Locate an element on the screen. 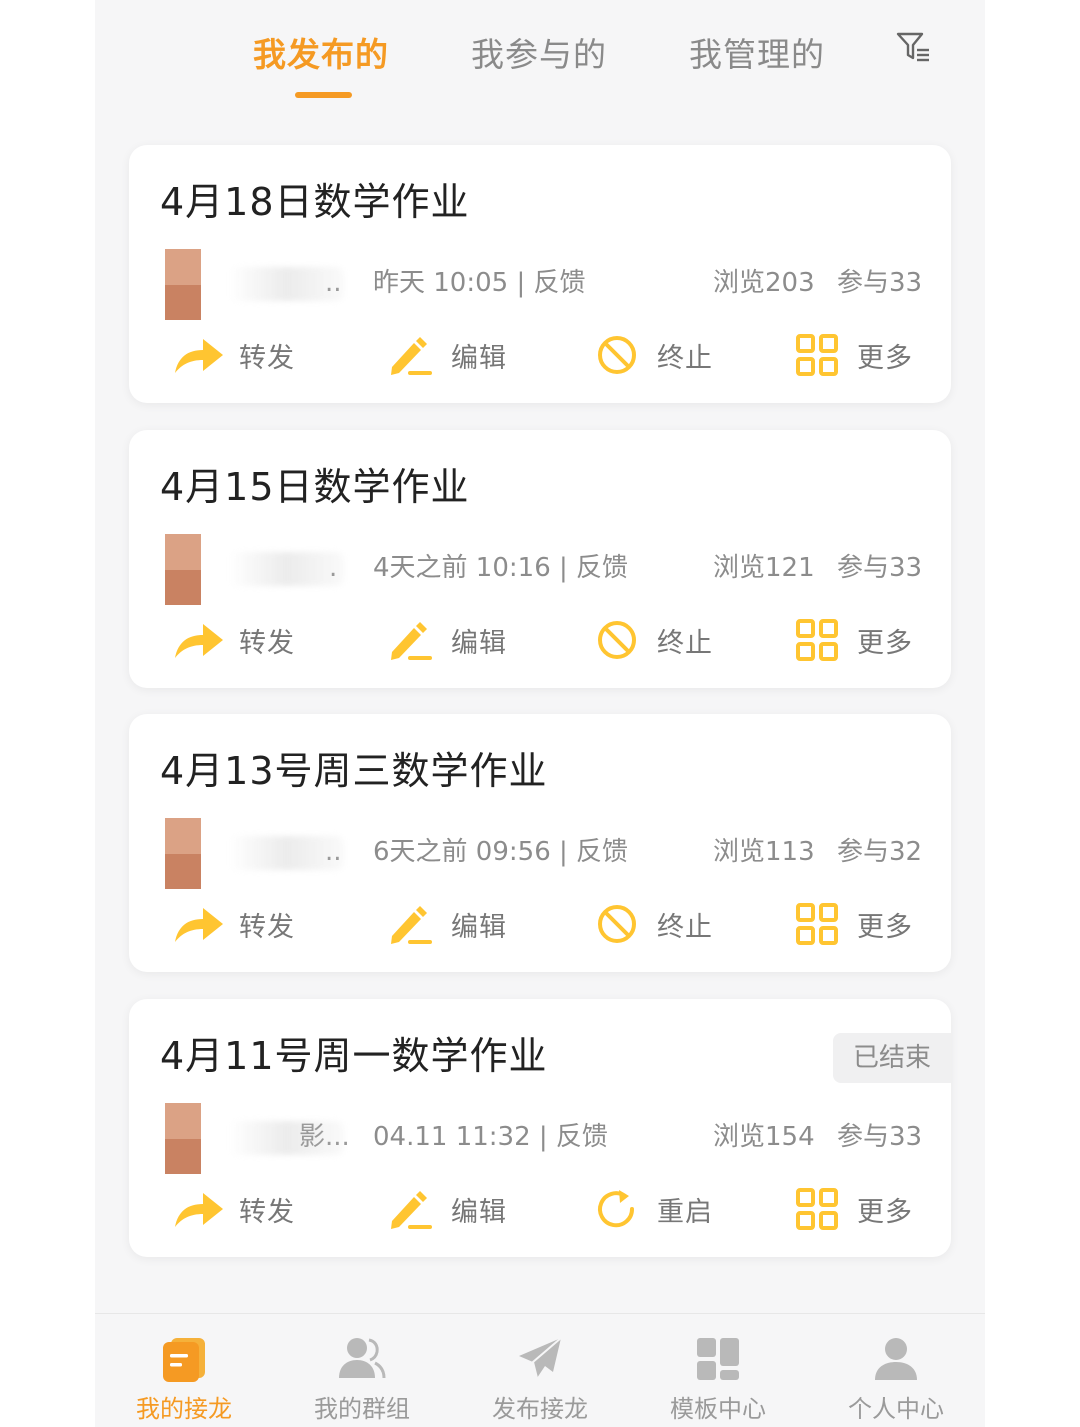  card-title: 4月11号周一数学作业 is located at coordinates (354, 1056).